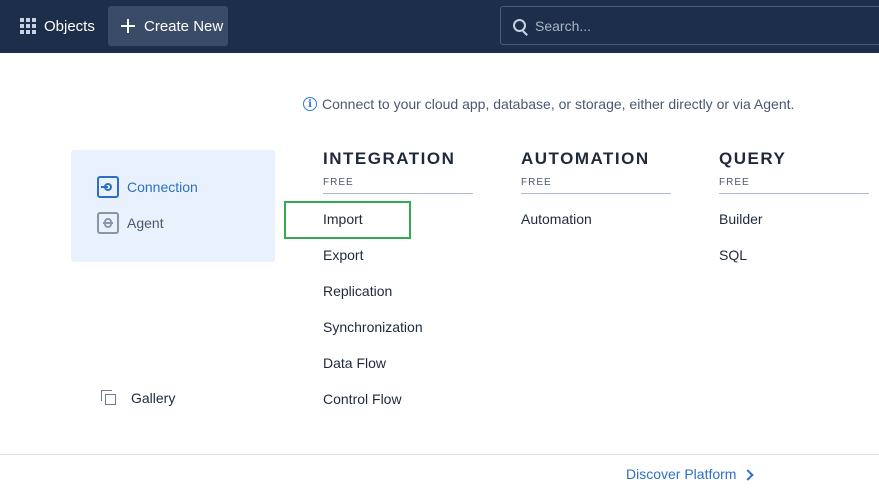 The image size is (879, 489). What do you see at coordinates (794, 206) in the screenshot?
I see `query-column: QUERY FREE Builder SQL` at bounding box center [794, 206].